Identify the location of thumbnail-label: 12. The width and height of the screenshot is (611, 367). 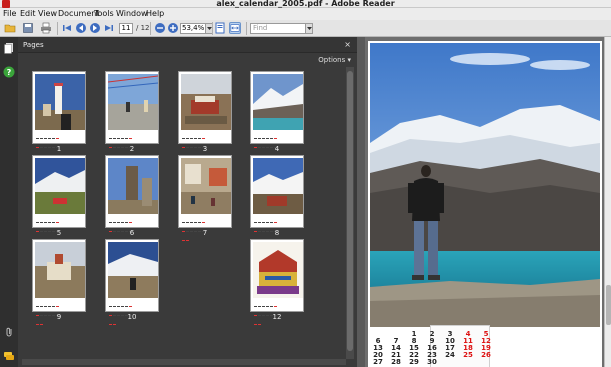
(277, 317).